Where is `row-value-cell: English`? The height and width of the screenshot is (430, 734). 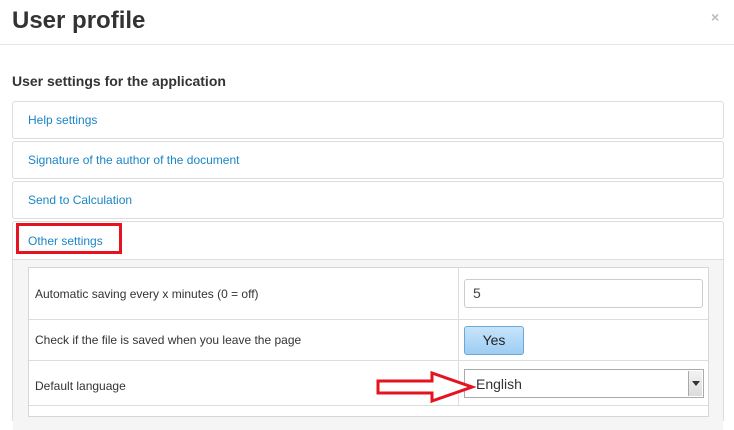
row-value-cell: English is located at coordinates (583, 383).